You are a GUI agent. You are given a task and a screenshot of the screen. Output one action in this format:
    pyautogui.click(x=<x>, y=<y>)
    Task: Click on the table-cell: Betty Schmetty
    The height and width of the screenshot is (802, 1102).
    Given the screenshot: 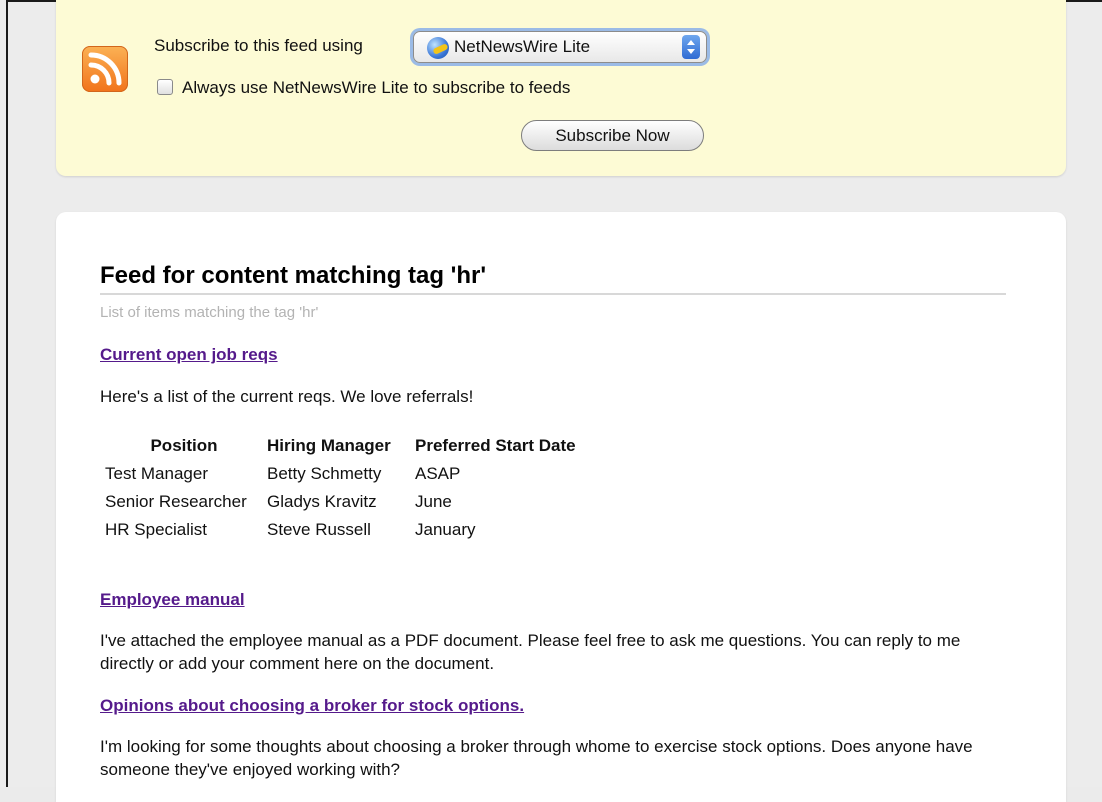 What is the action you would take?
    pyautogui.click(x=324, y=473)
    